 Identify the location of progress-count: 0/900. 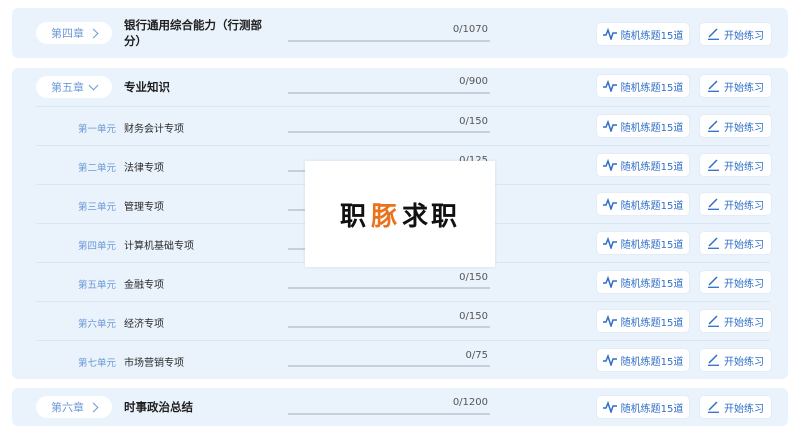
(473, 81).